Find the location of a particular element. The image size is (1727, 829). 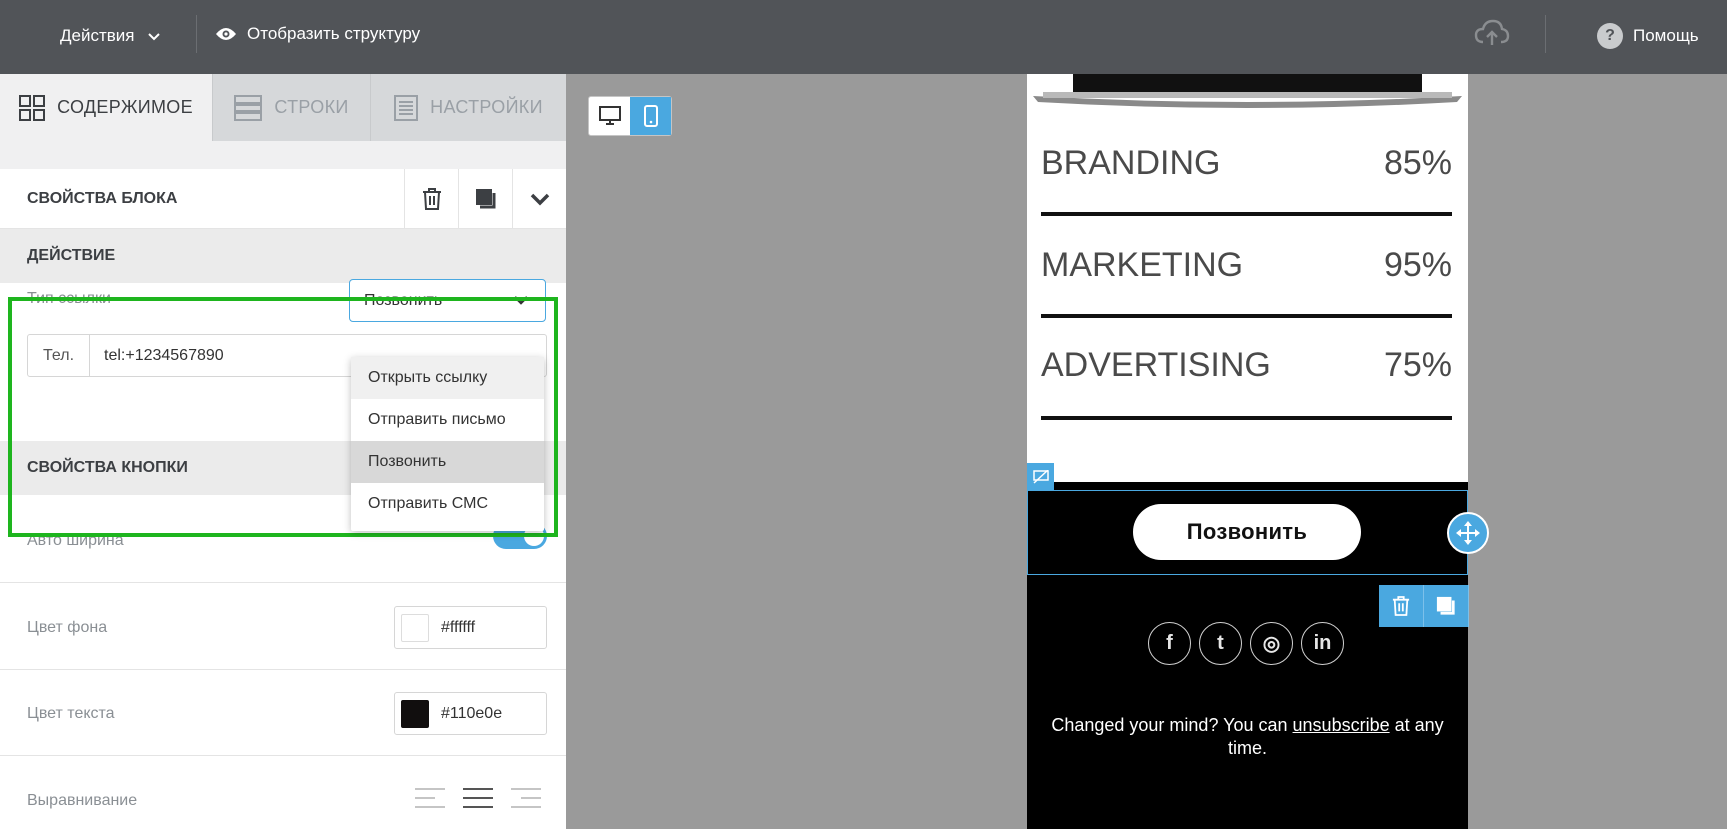

tab-rows: СТРОКИ is located at coordinates (292, 107).